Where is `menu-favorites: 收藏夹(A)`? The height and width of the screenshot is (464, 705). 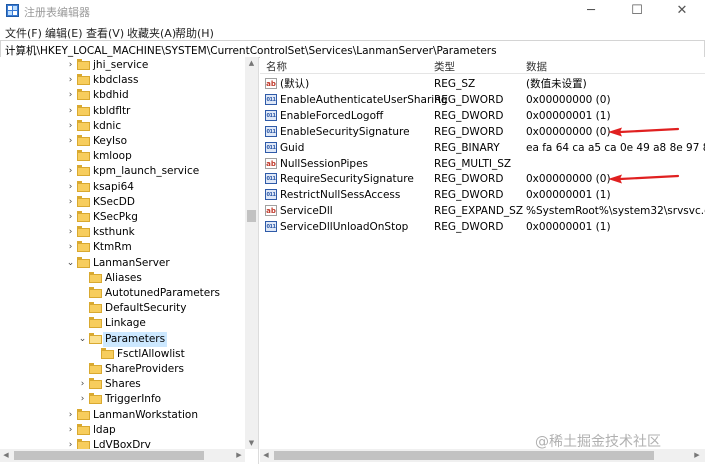
menu-favorites: 收藏夹(A) is located at coordinates (151, 33).